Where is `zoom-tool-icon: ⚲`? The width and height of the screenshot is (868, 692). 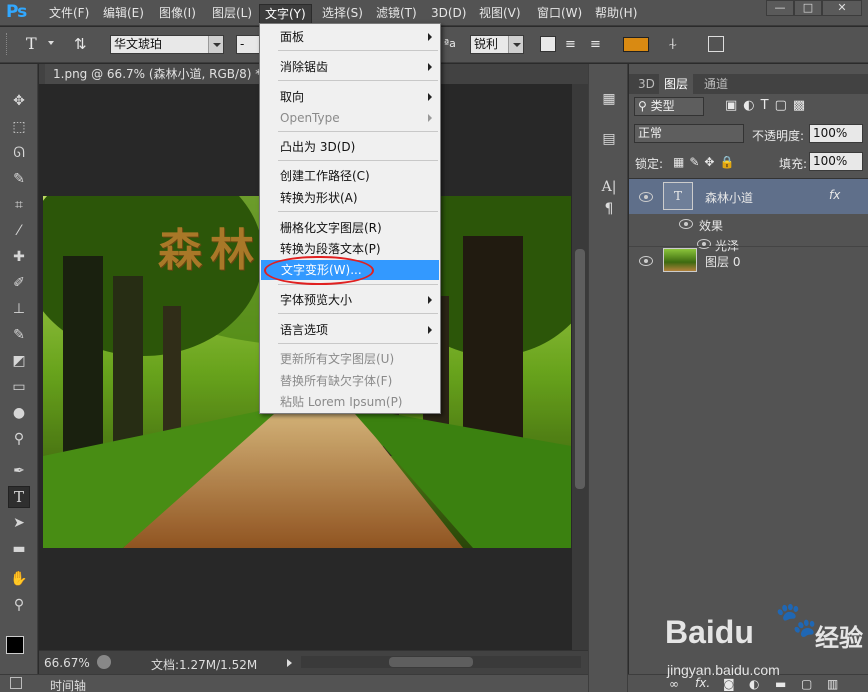
zoom-tool-icon: ⚲ is located at coordinates (19, 605).